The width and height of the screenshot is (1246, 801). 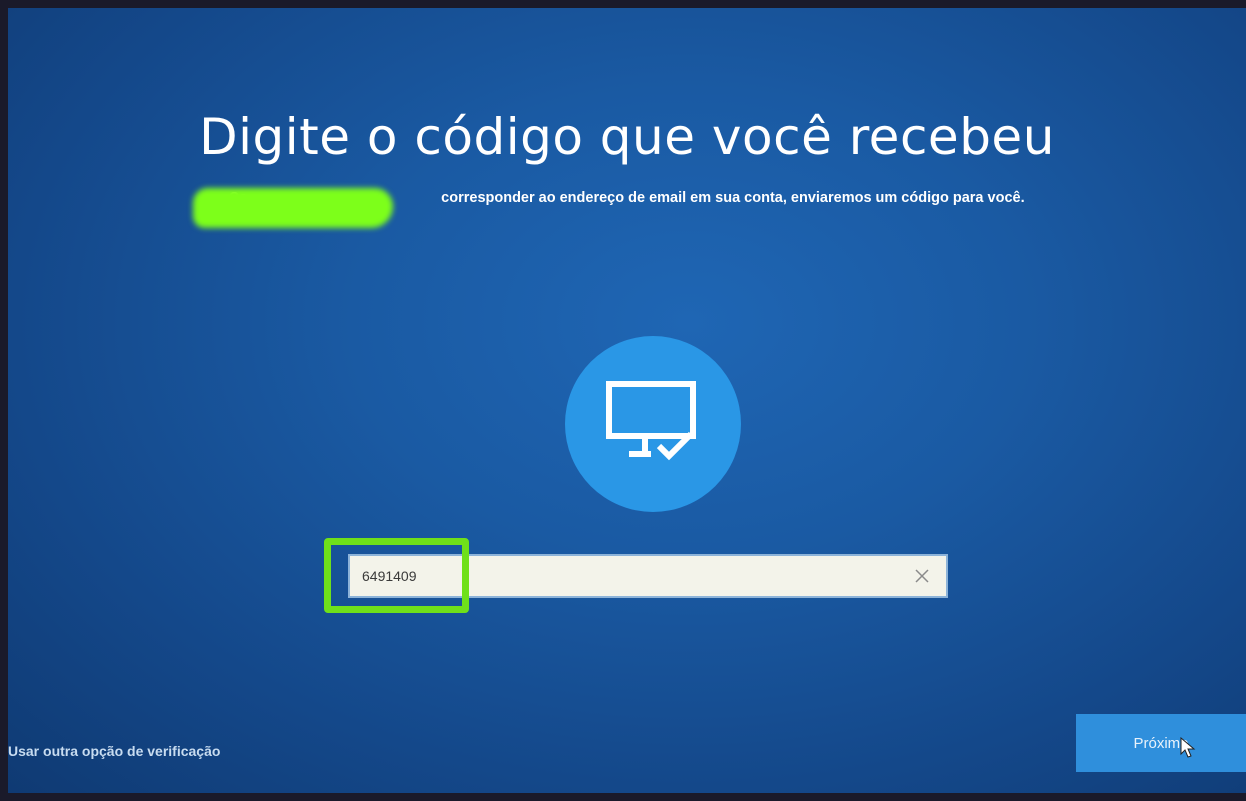 I want to click on device-avatar, so click(x=653, y=424).